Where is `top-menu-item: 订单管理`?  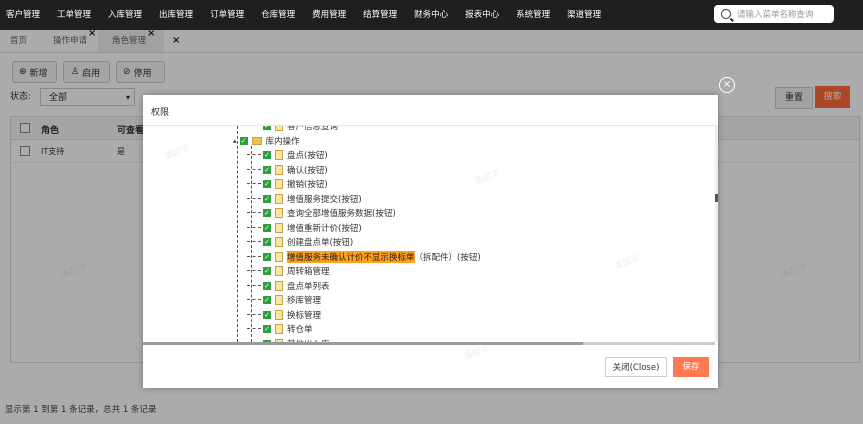
top-menu-item: 订单管理 is located at coordinates (227, 15).